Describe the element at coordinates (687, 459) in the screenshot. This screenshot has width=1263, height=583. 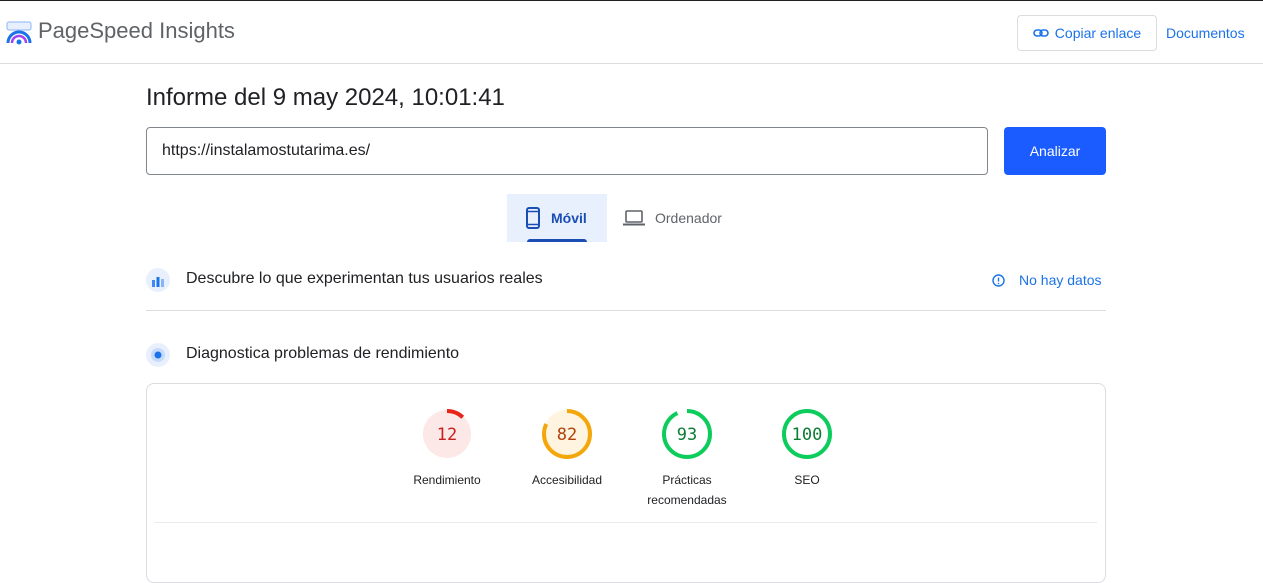
I see `gauge-best-practices: 93 Prácticas recomendadas` at that location.